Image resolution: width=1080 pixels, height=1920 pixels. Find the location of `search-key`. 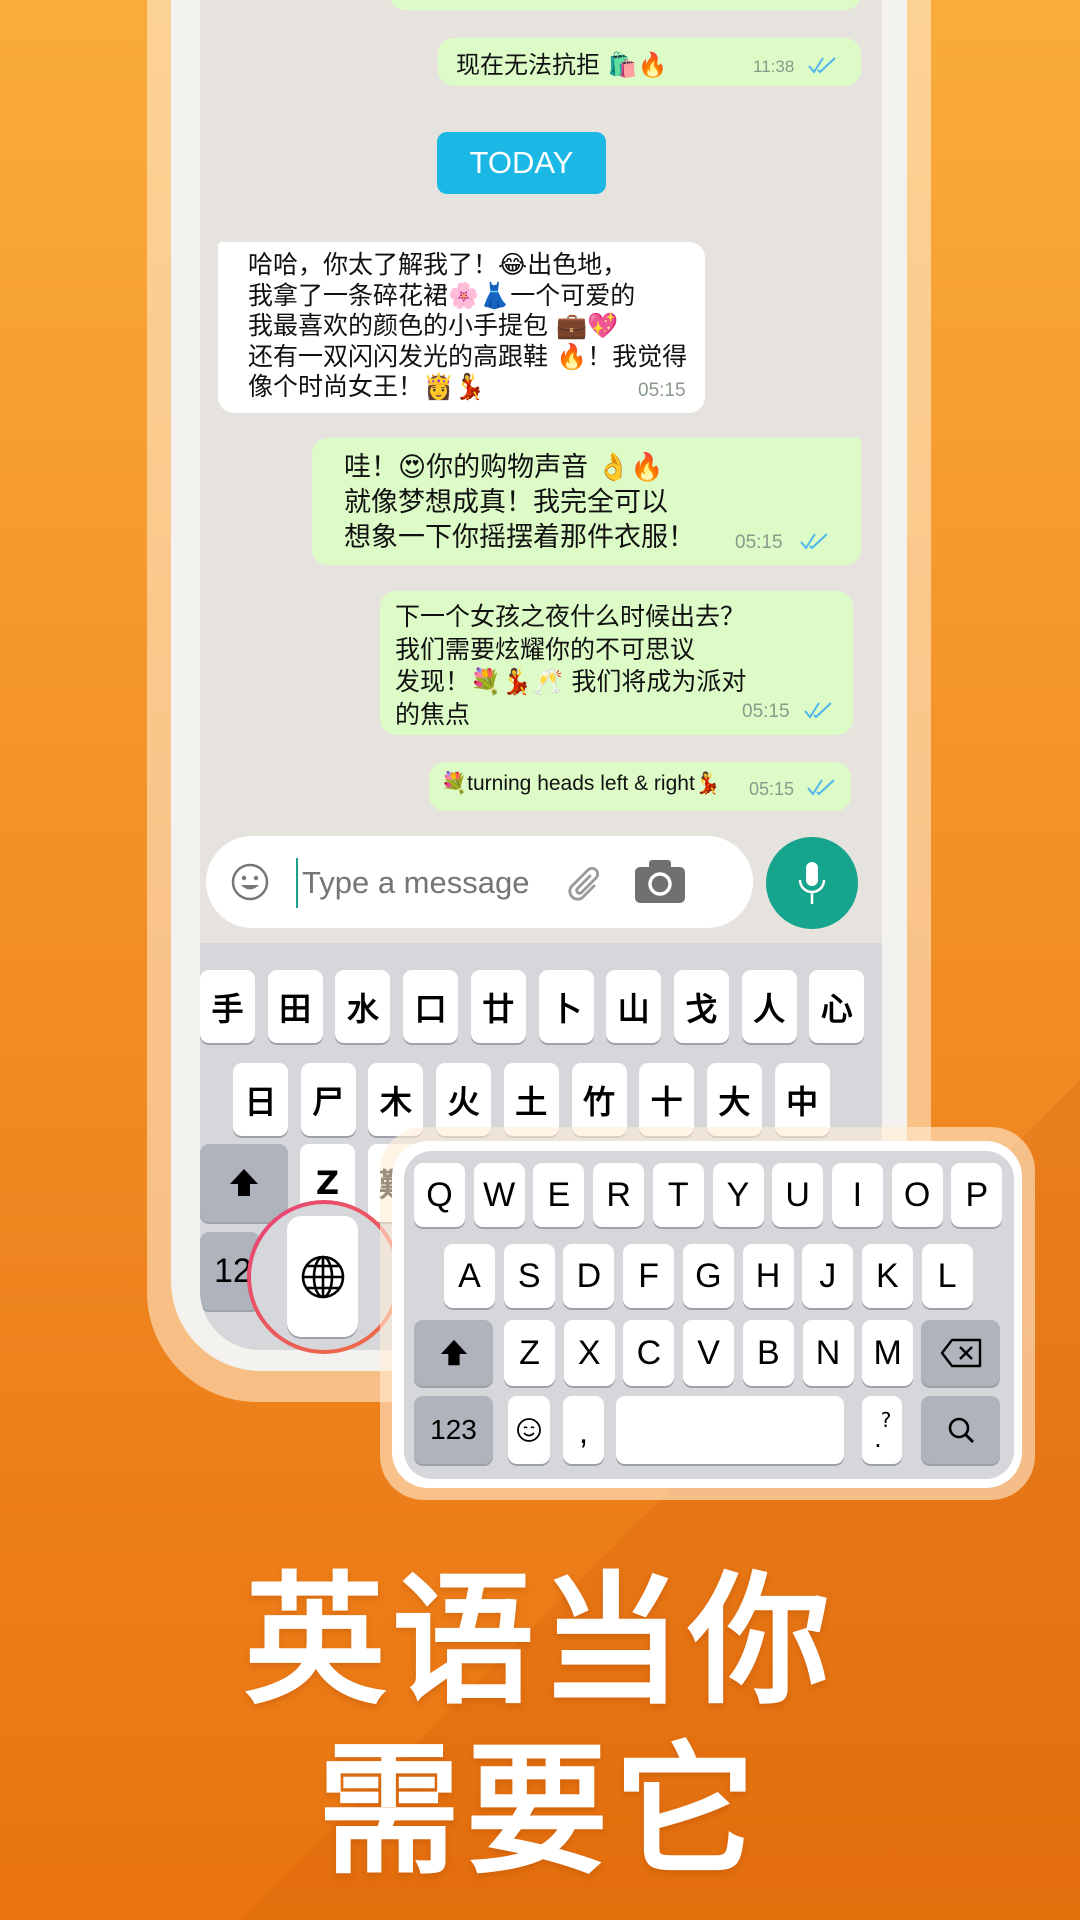

search-key is located at coordinates (960, 1430).